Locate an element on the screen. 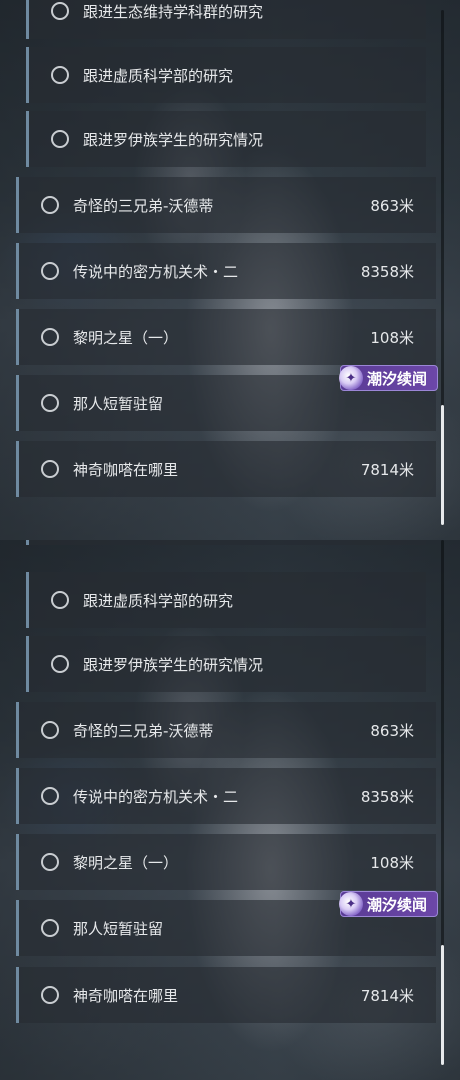  quest-subitem: 跟进生态维持学科群的研究 is located at coordinates (226, 19).